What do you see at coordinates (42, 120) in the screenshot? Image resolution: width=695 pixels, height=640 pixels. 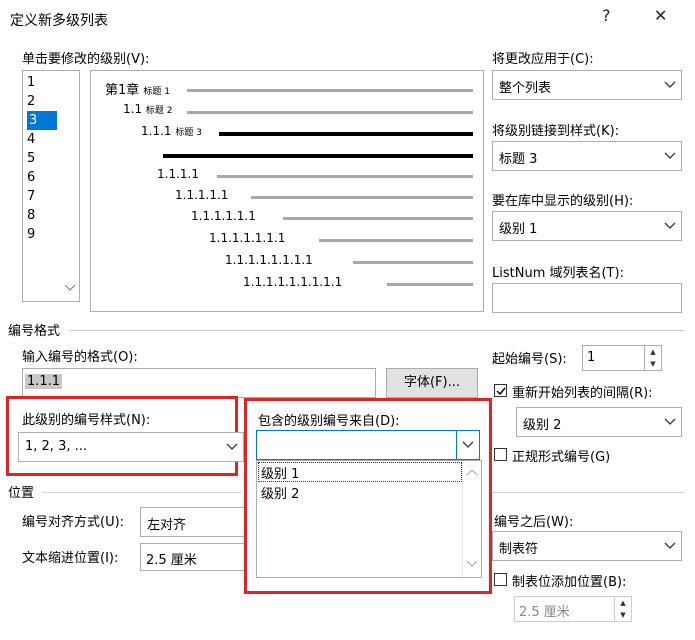 I see `level-item-selected: 3` at bounding box center [42, 120].